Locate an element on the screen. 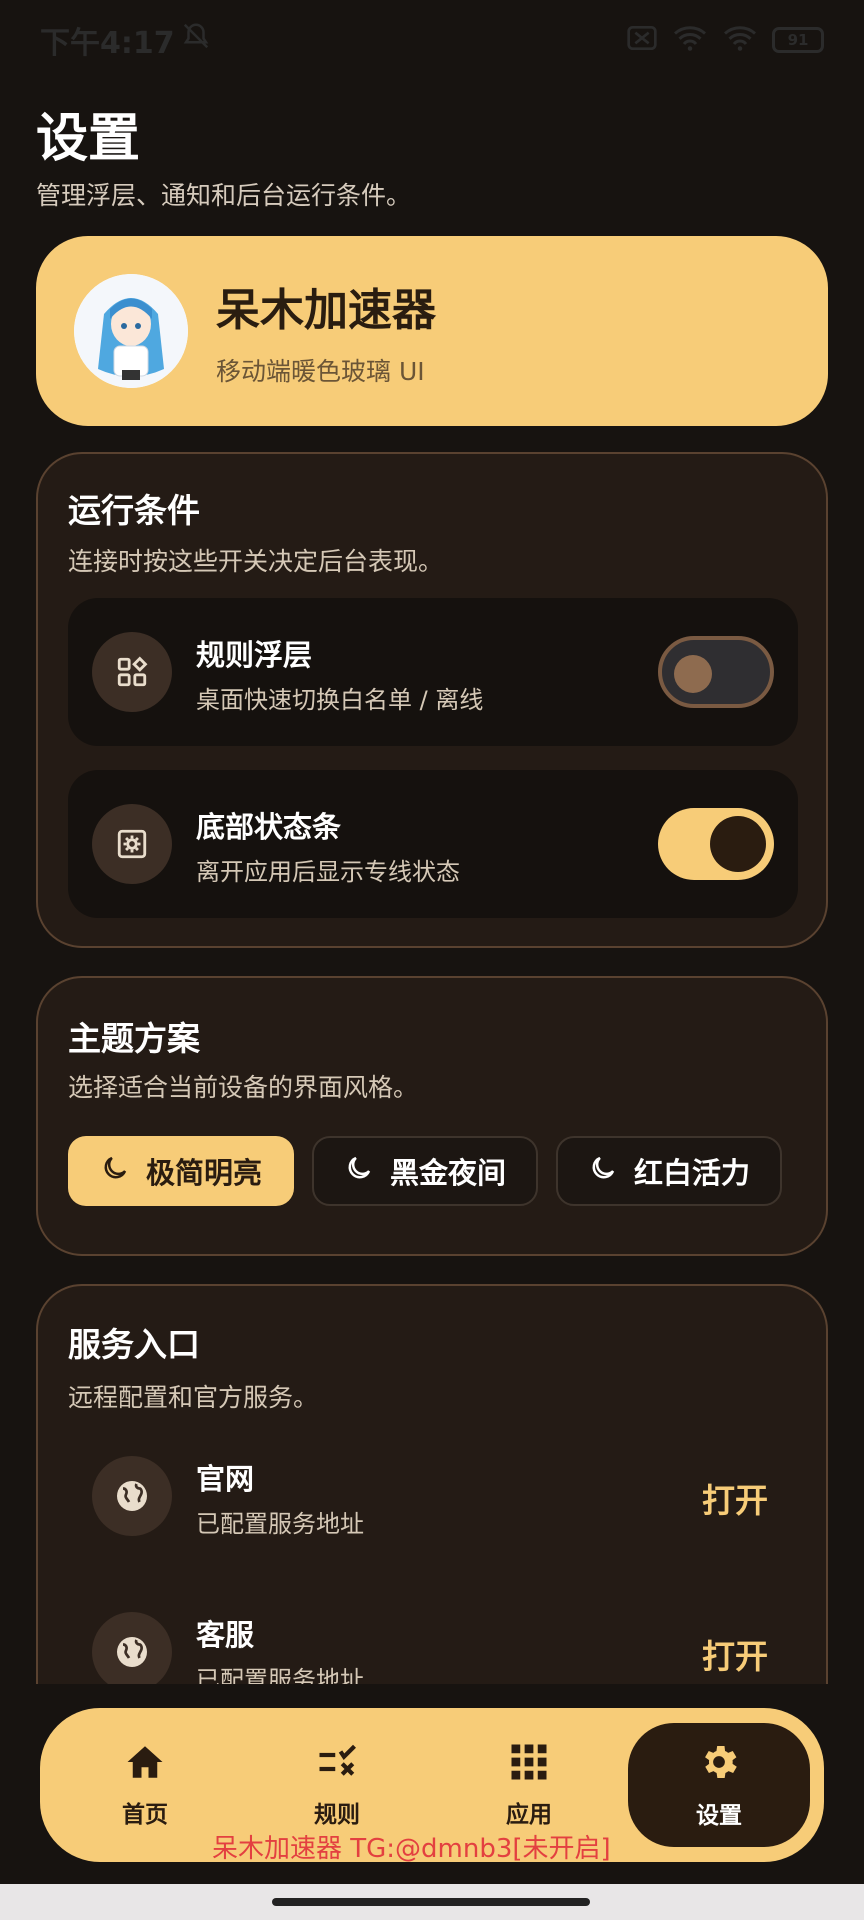  theme-option-label: 黑金夜间 is located at coordinates (447, 1173).